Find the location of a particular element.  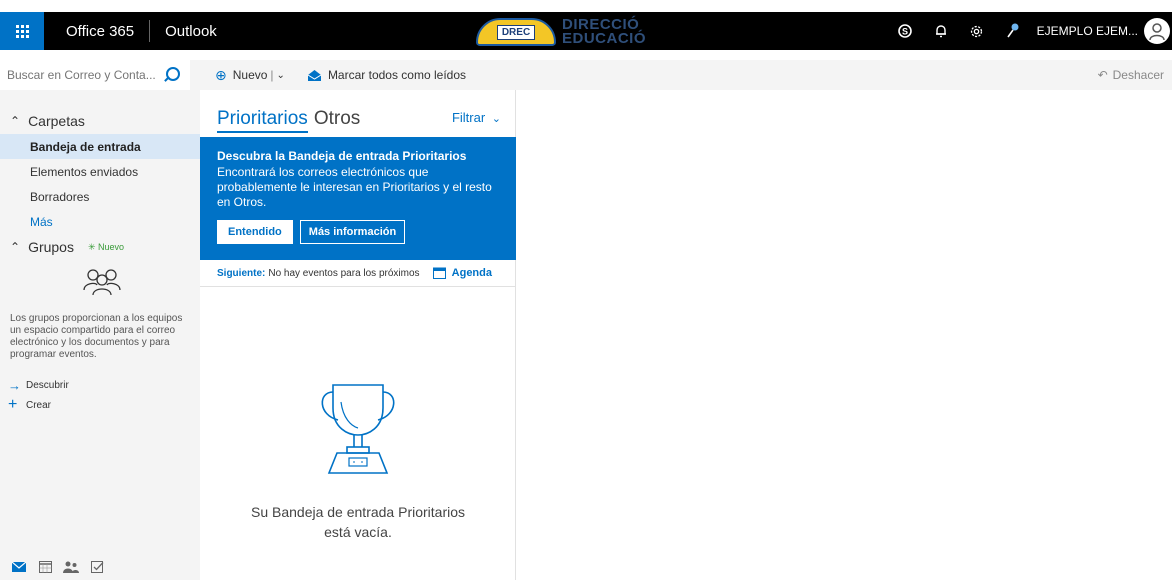

module-switcher is located at coordinates (100, 567).